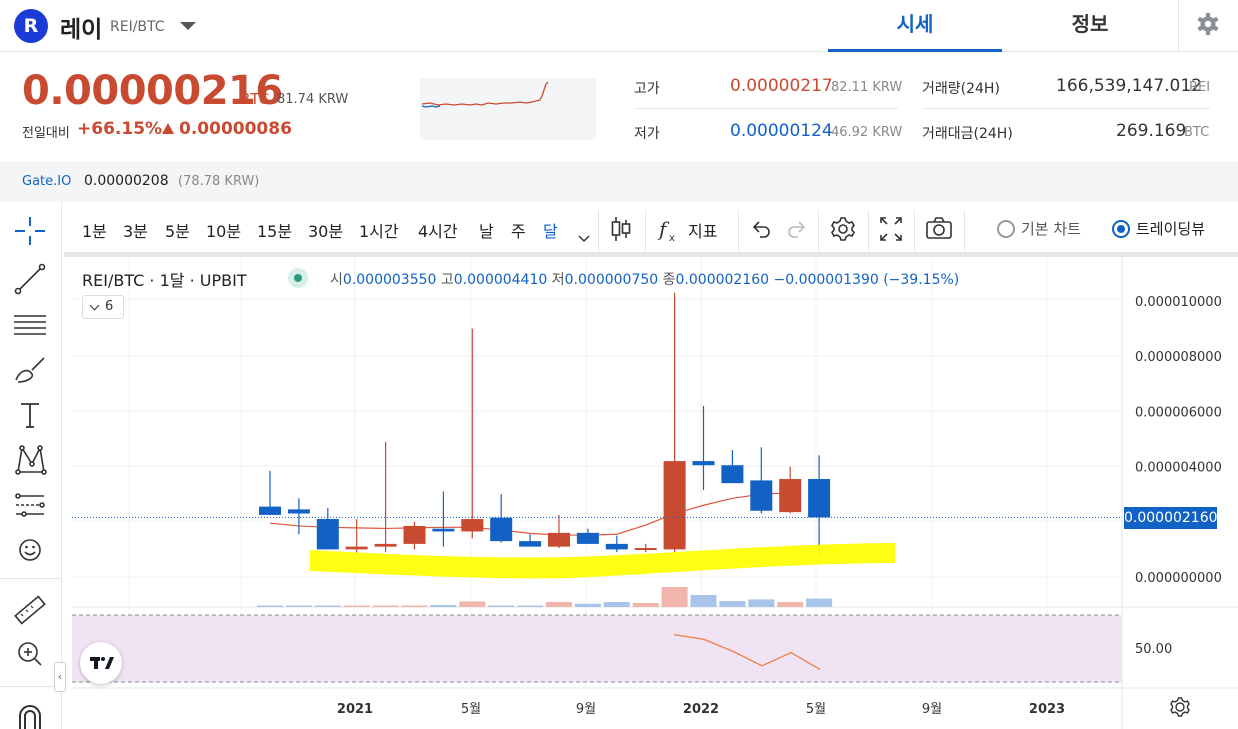 The height and width of the screenshot is (729, 1238). Describe the element at coordinates (518, 230) in the screenshot. I see `interval-week: 주` at that location.